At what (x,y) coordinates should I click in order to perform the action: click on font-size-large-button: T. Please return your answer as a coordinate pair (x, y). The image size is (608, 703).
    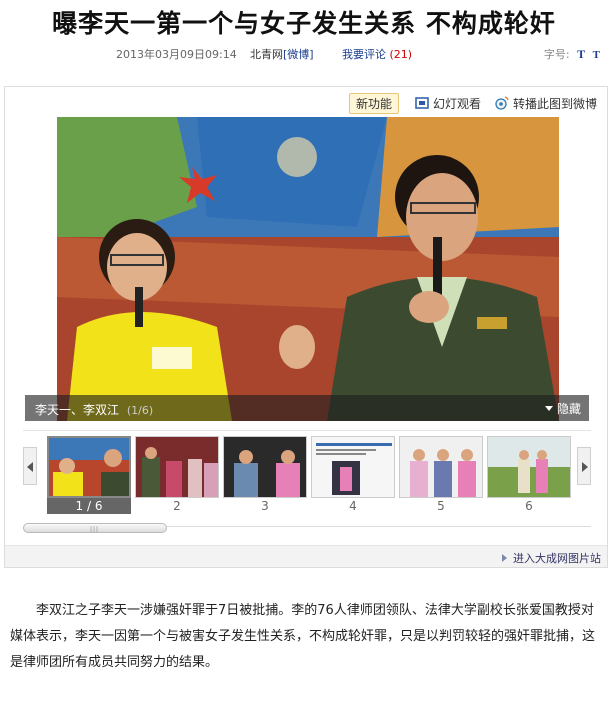
    Looking at the image, I should click on (581, 54).